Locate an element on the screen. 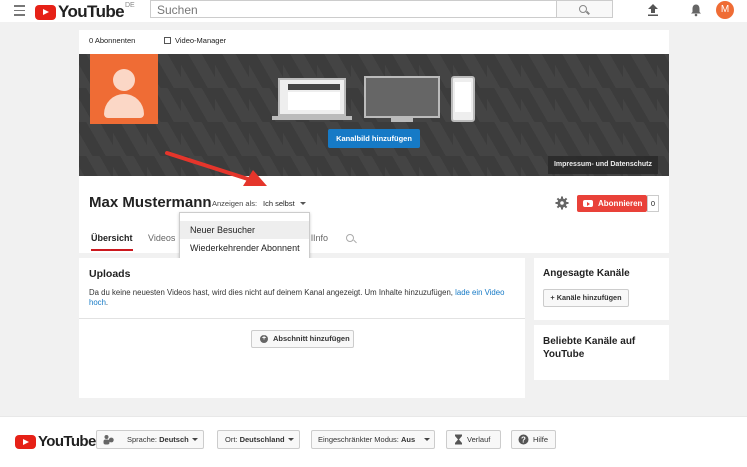 This screenshot has height=467, width=747. view-as-dropdown: Neuer Besucher Wiederkehrender Abonnent is located at coordinates (244, 238).